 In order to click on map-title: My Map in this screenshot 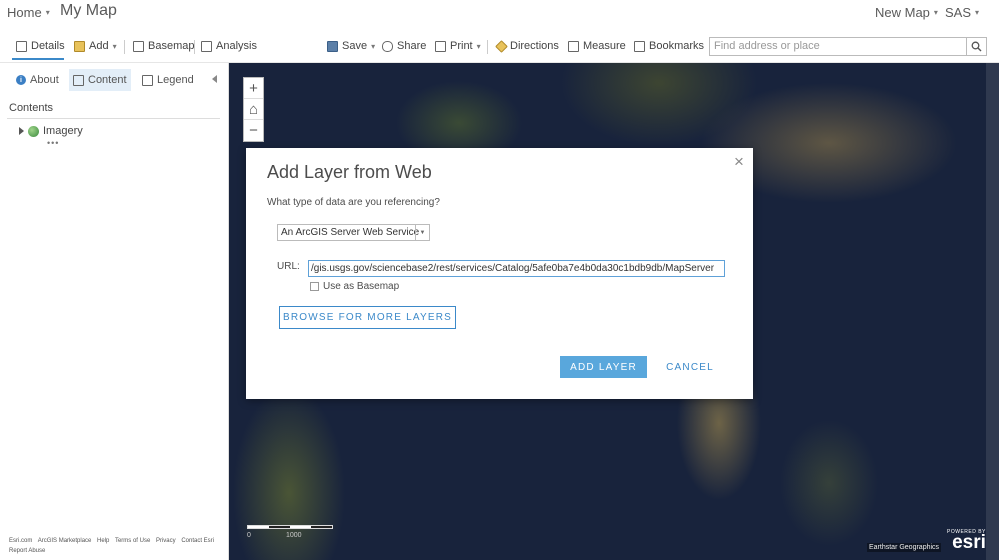, I will do `click(88, 10)`.